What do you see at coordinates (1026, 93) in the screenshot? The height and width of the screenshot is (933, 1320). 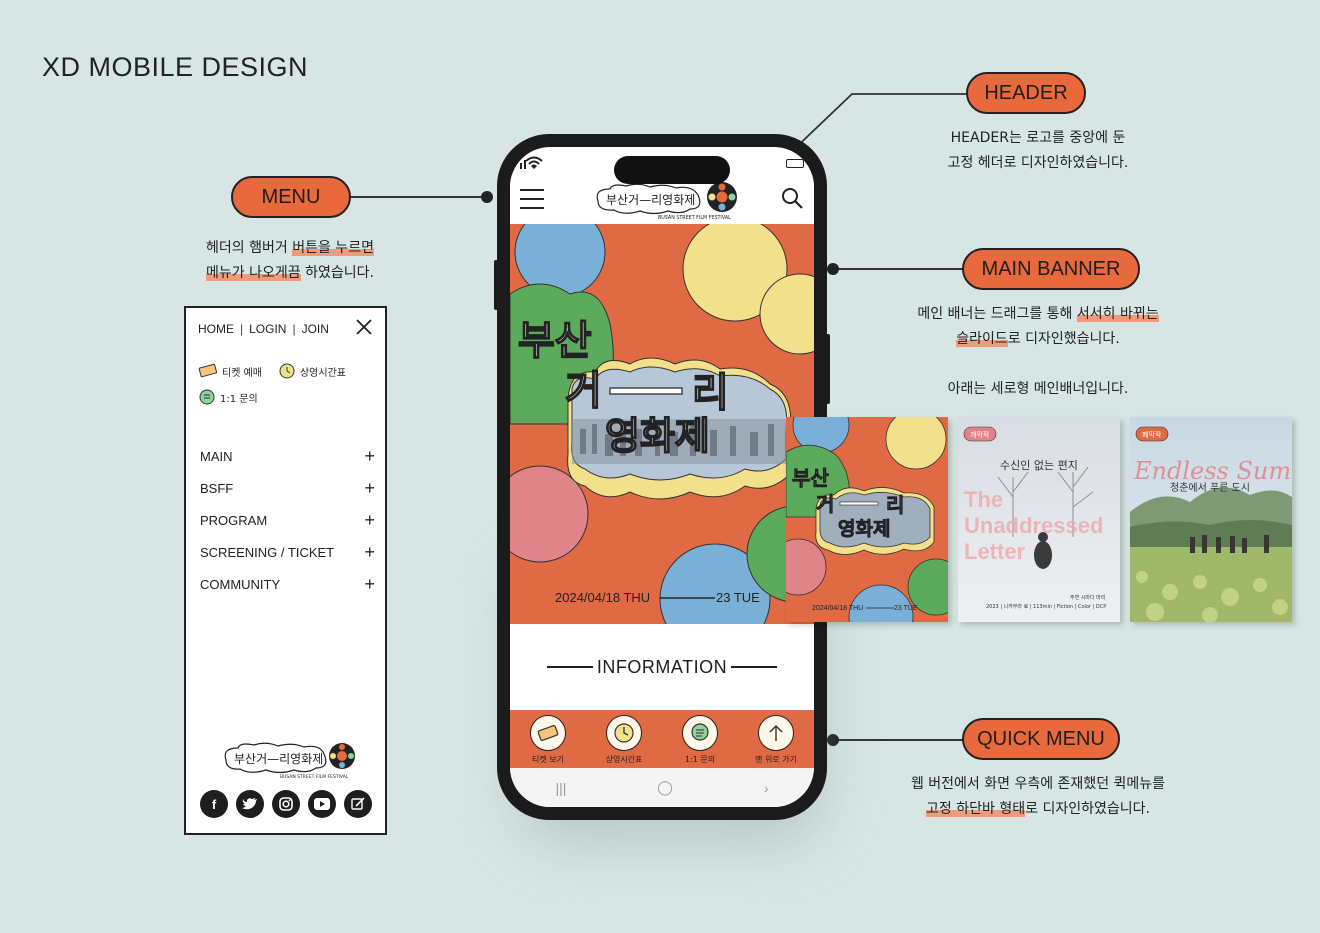 I see `header-callout: HEADER` at bounding box center [1026, 93].